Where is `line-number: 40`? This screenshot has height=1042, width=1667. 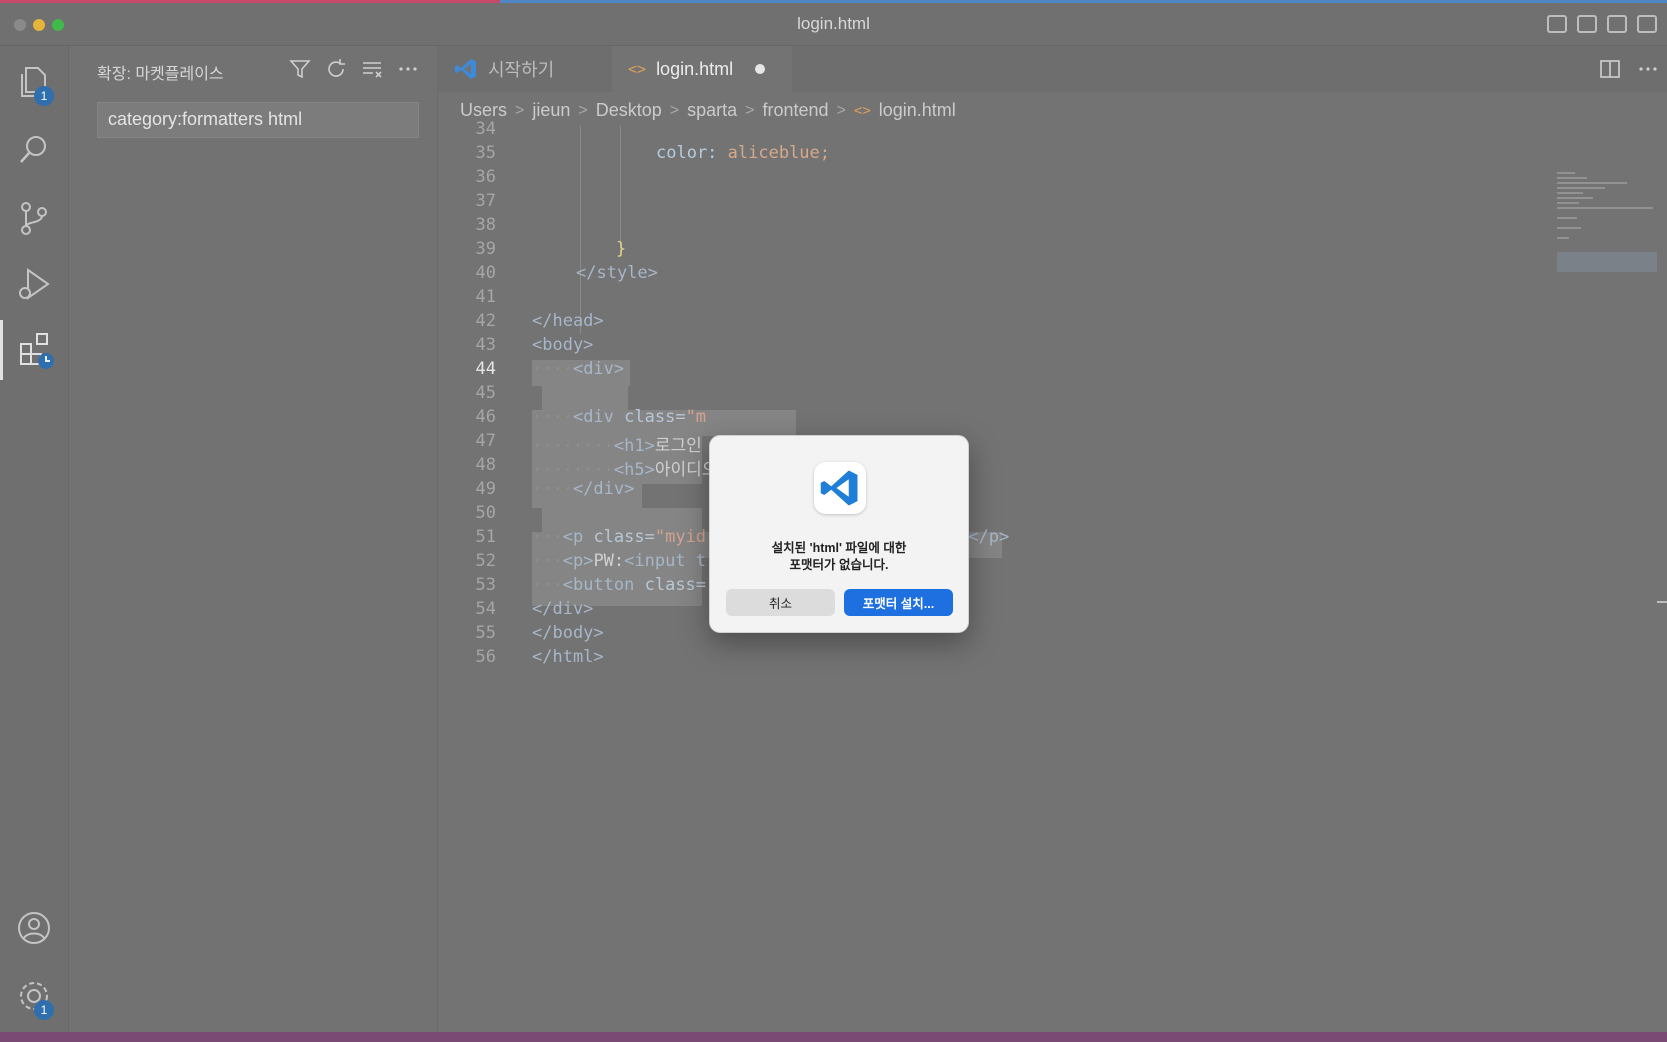
line-number: 40 is located at coordinates (485, 273).